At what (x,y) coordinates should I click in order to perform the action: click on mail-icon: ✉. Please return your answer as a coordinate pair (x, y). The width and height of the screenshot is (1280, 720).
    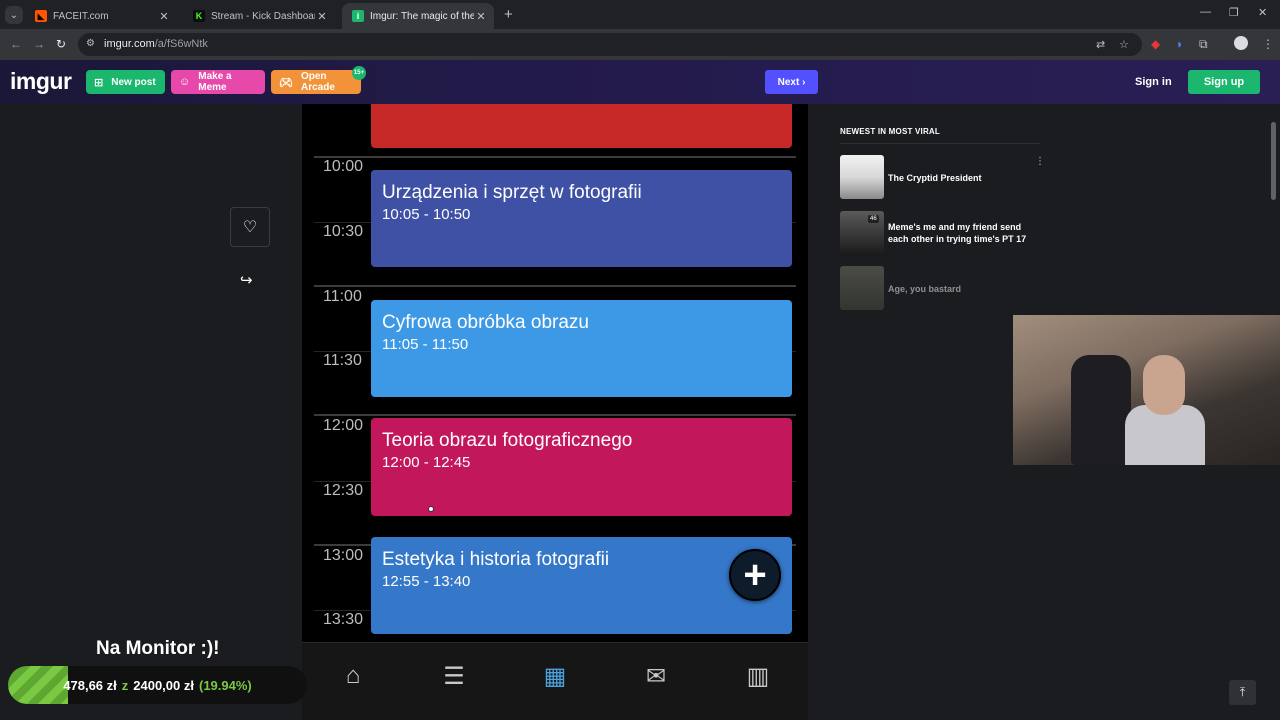
    Looking at the image, I should click on (656, 676).